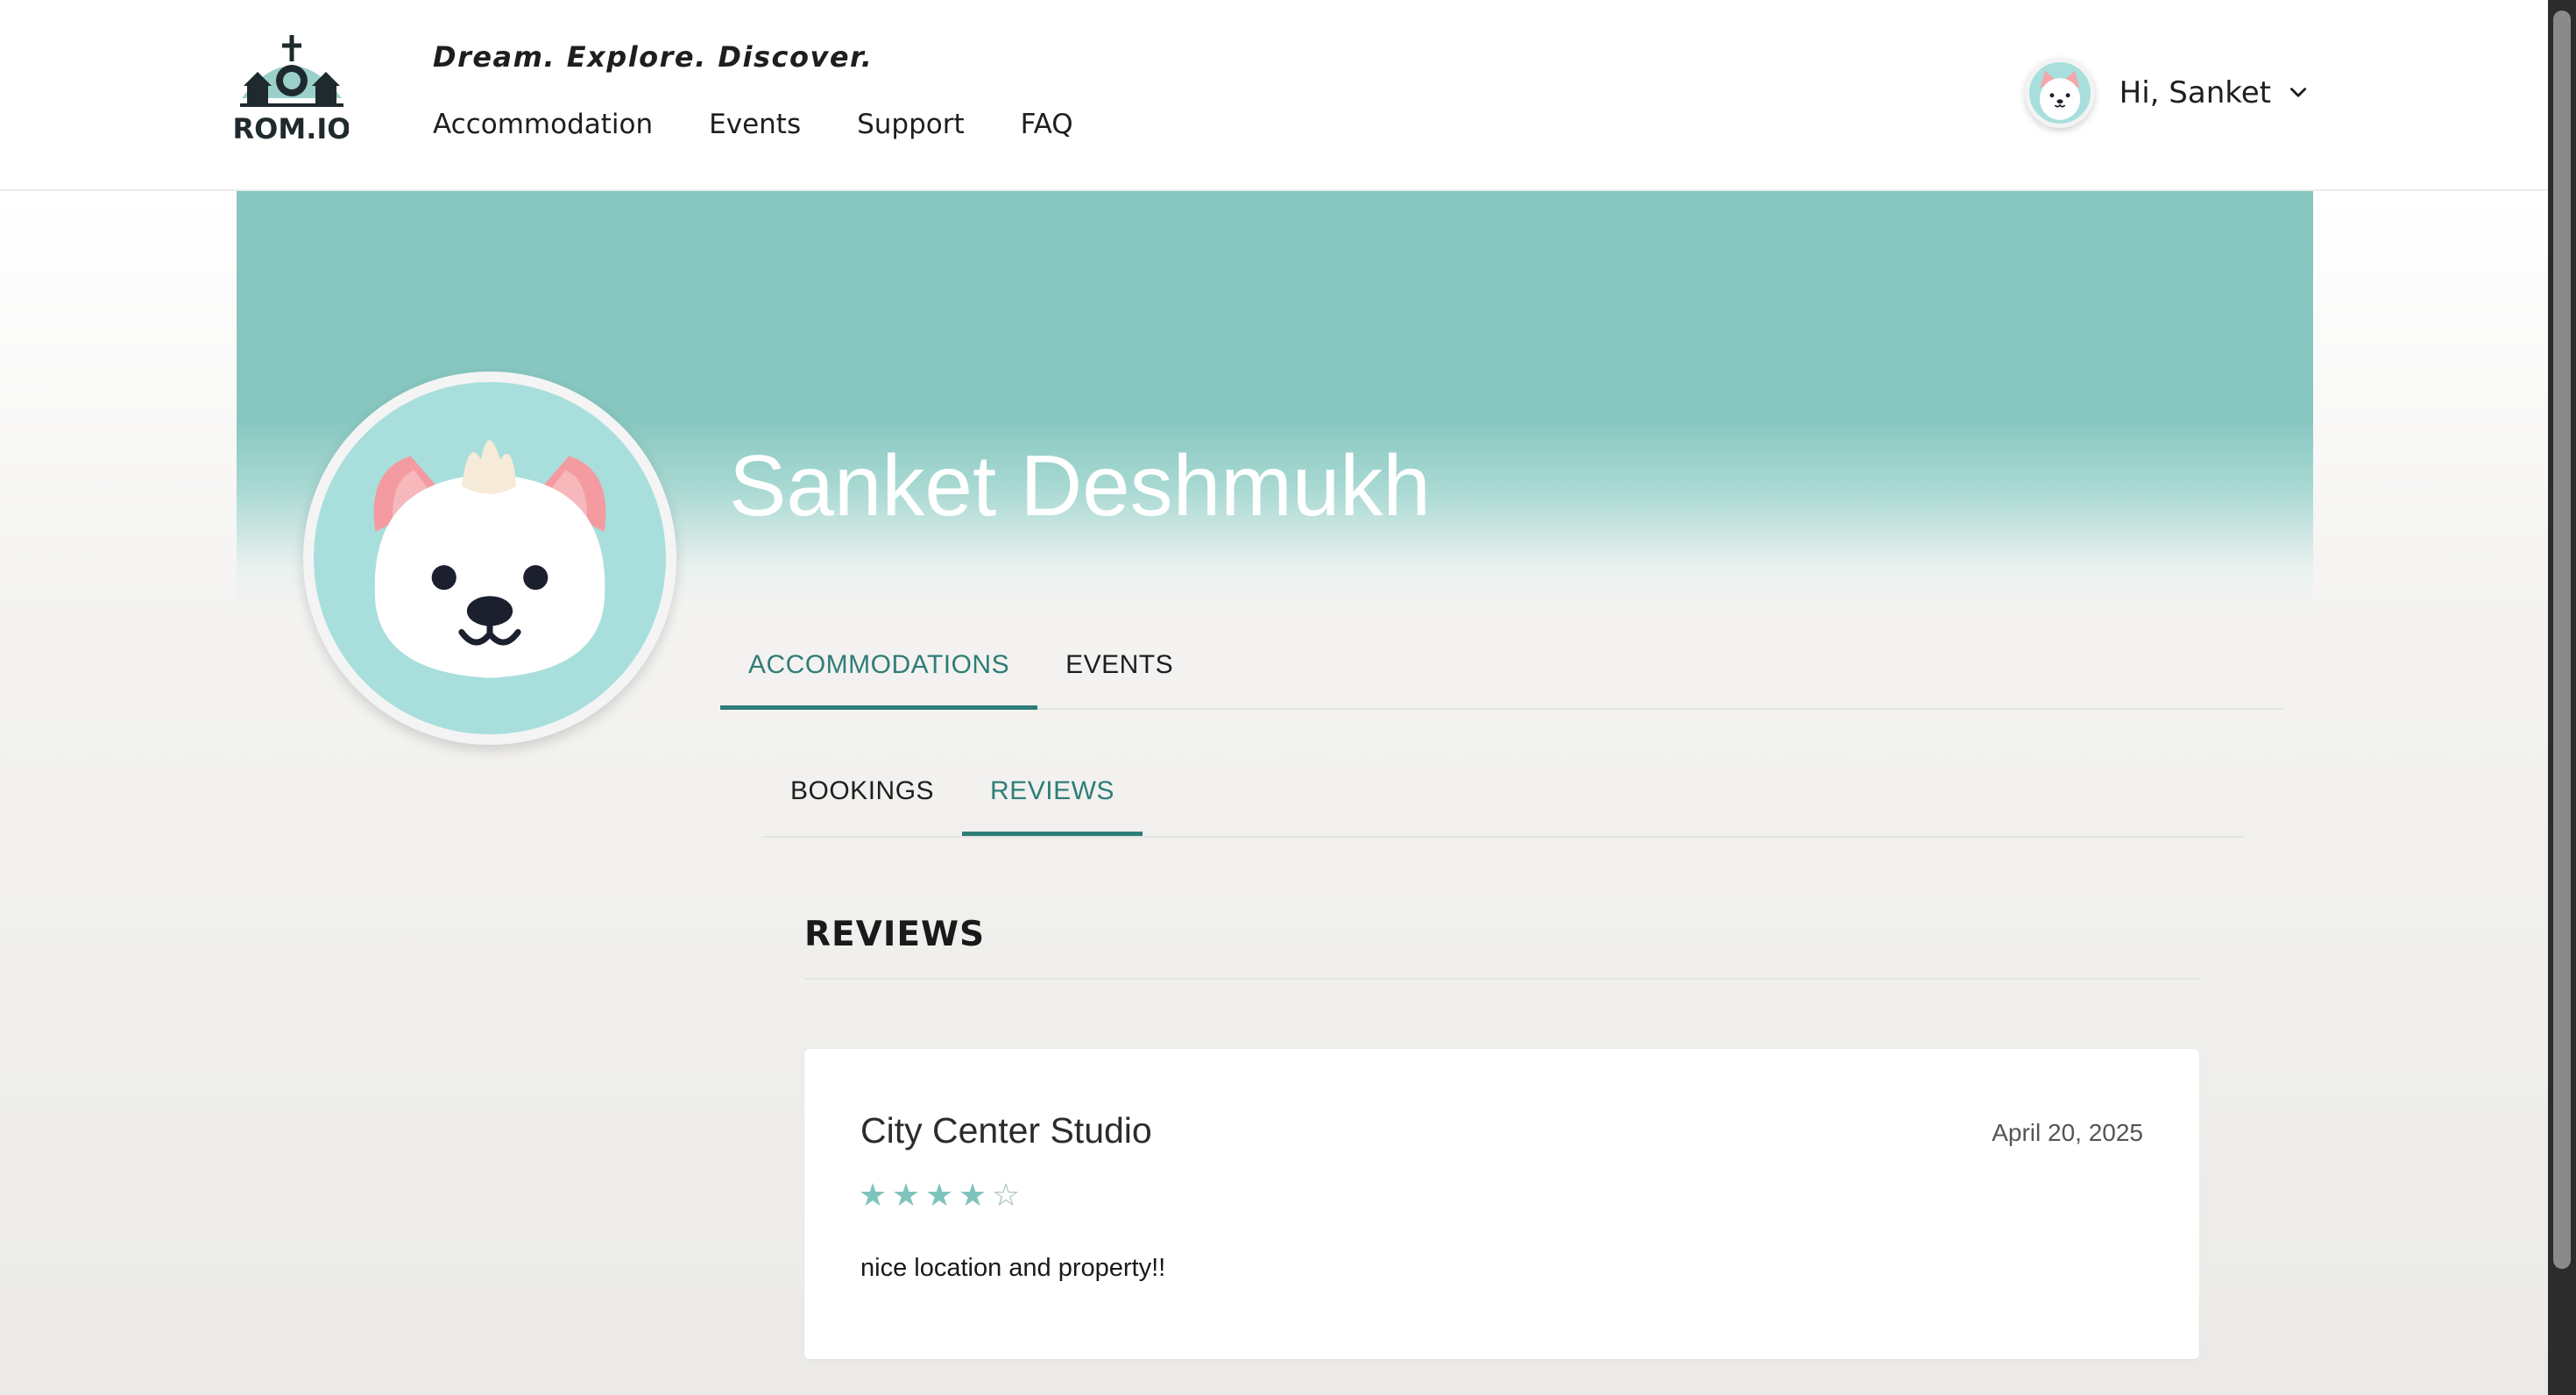 This screenshot has width=2576, height=1395. Describe the element at coordinates (1052, 795) in the screenshot. I see `tab-reviews: REVIEWS` at that location.